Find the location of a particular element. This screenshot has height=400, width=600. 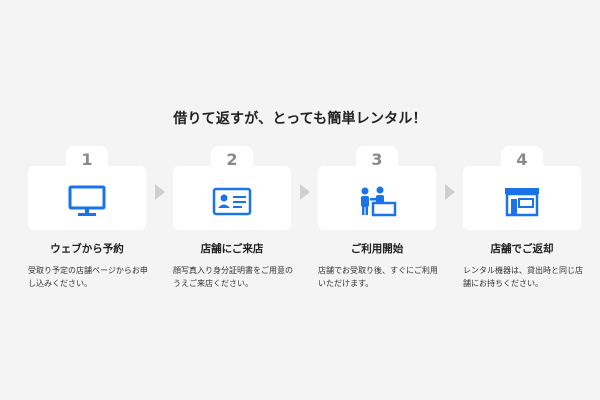

step-description: 顔写真入り身分証明書をご用意のうえご来店ください。 is located at coordinates (233, 277).